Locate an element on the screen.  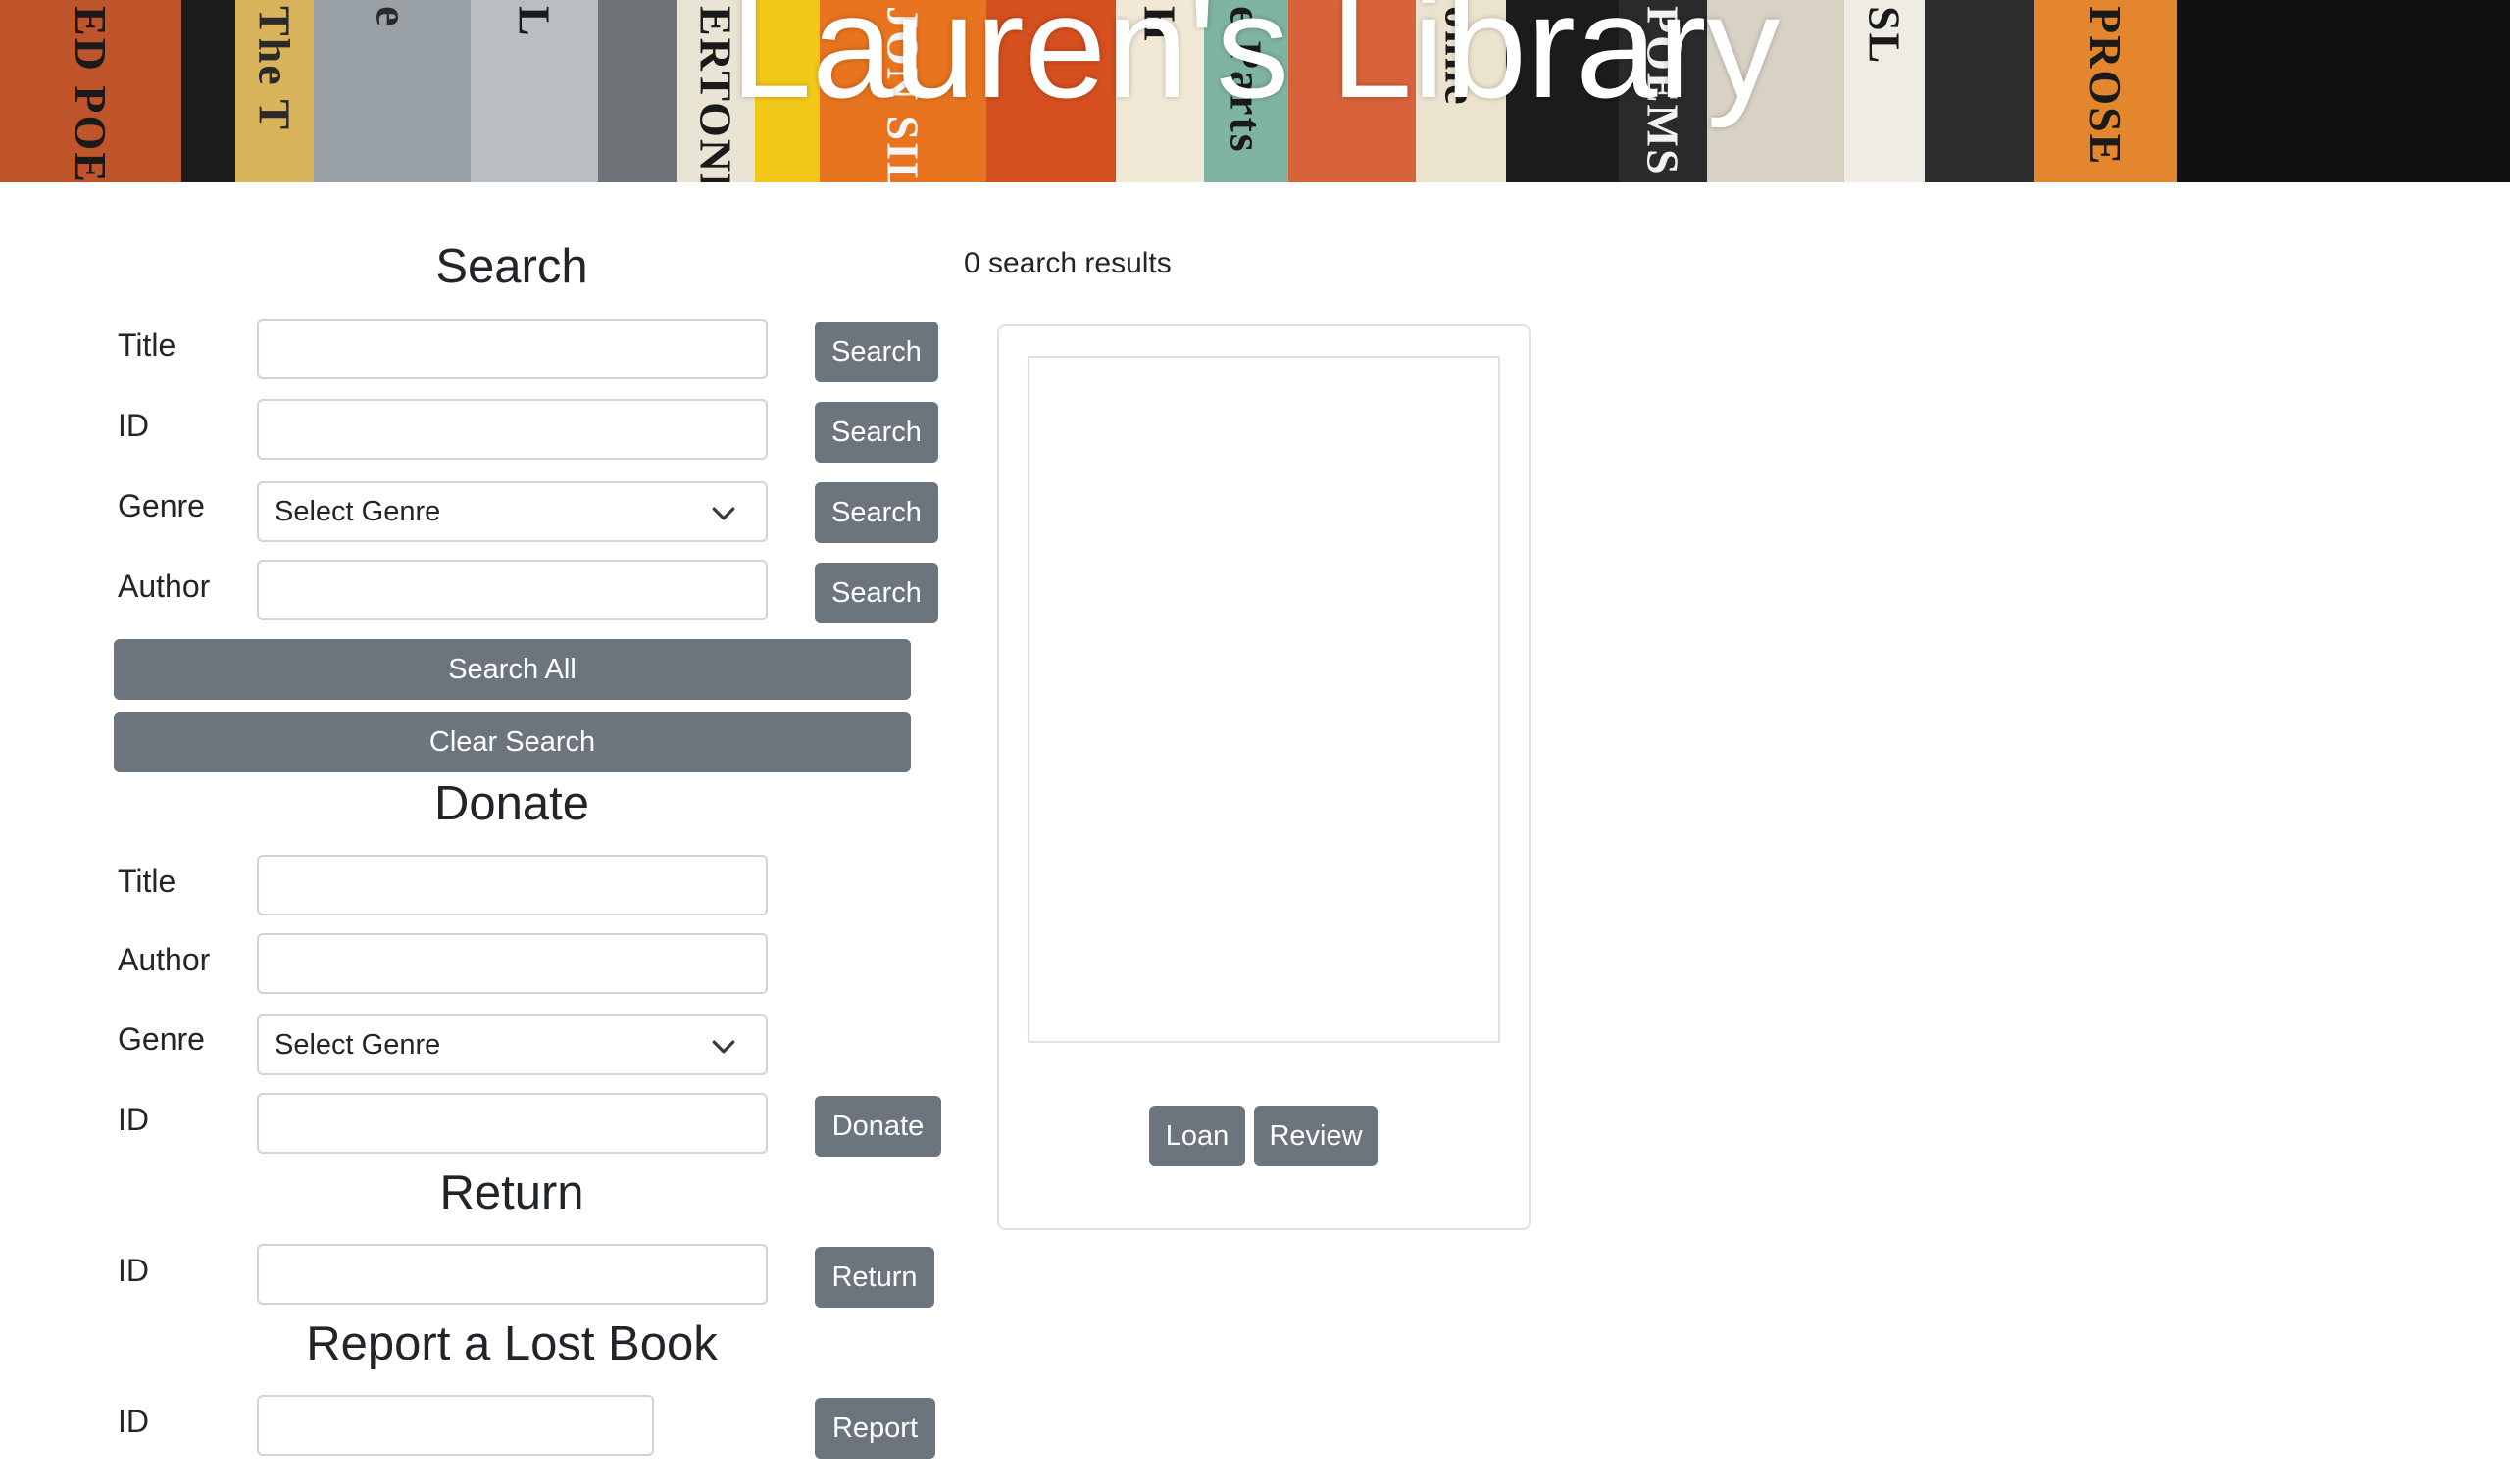
return-button: Return is located at coordinates (874, 1277).